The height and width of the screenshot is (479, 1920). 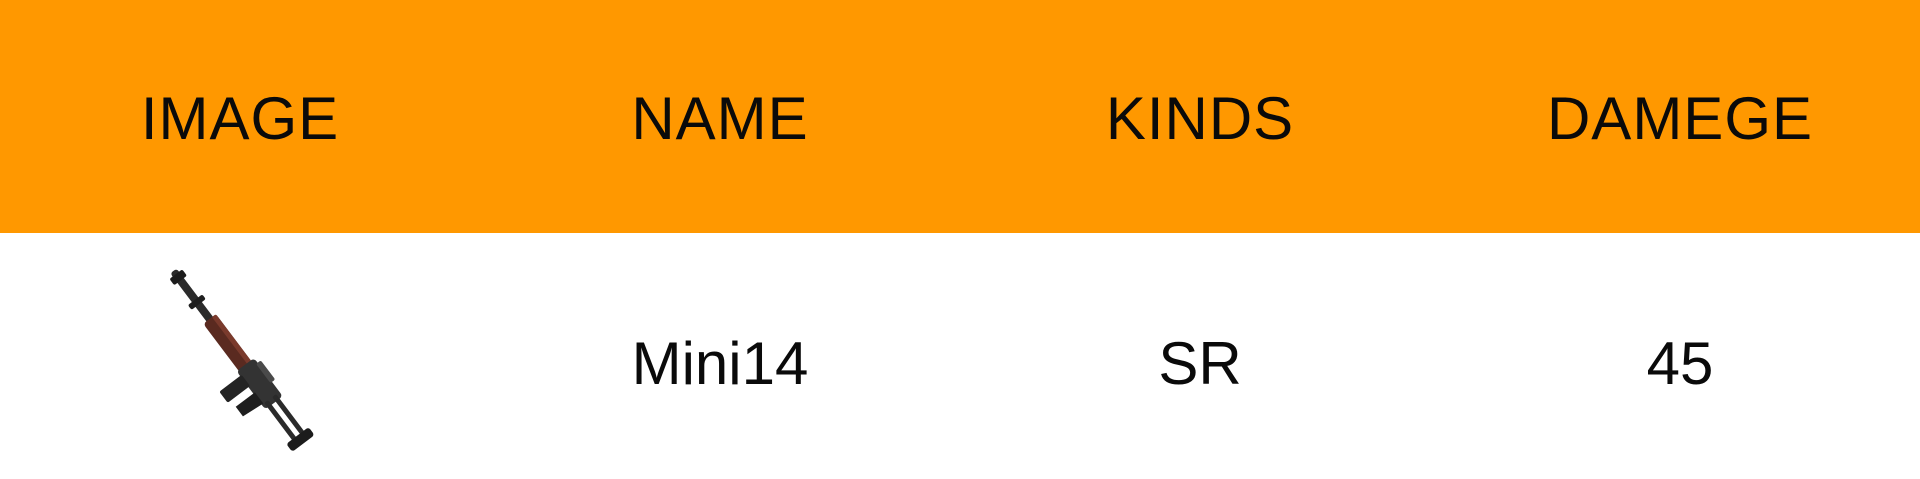 I want to click on weapon-damage: 45, so click(x=1680, y=363).